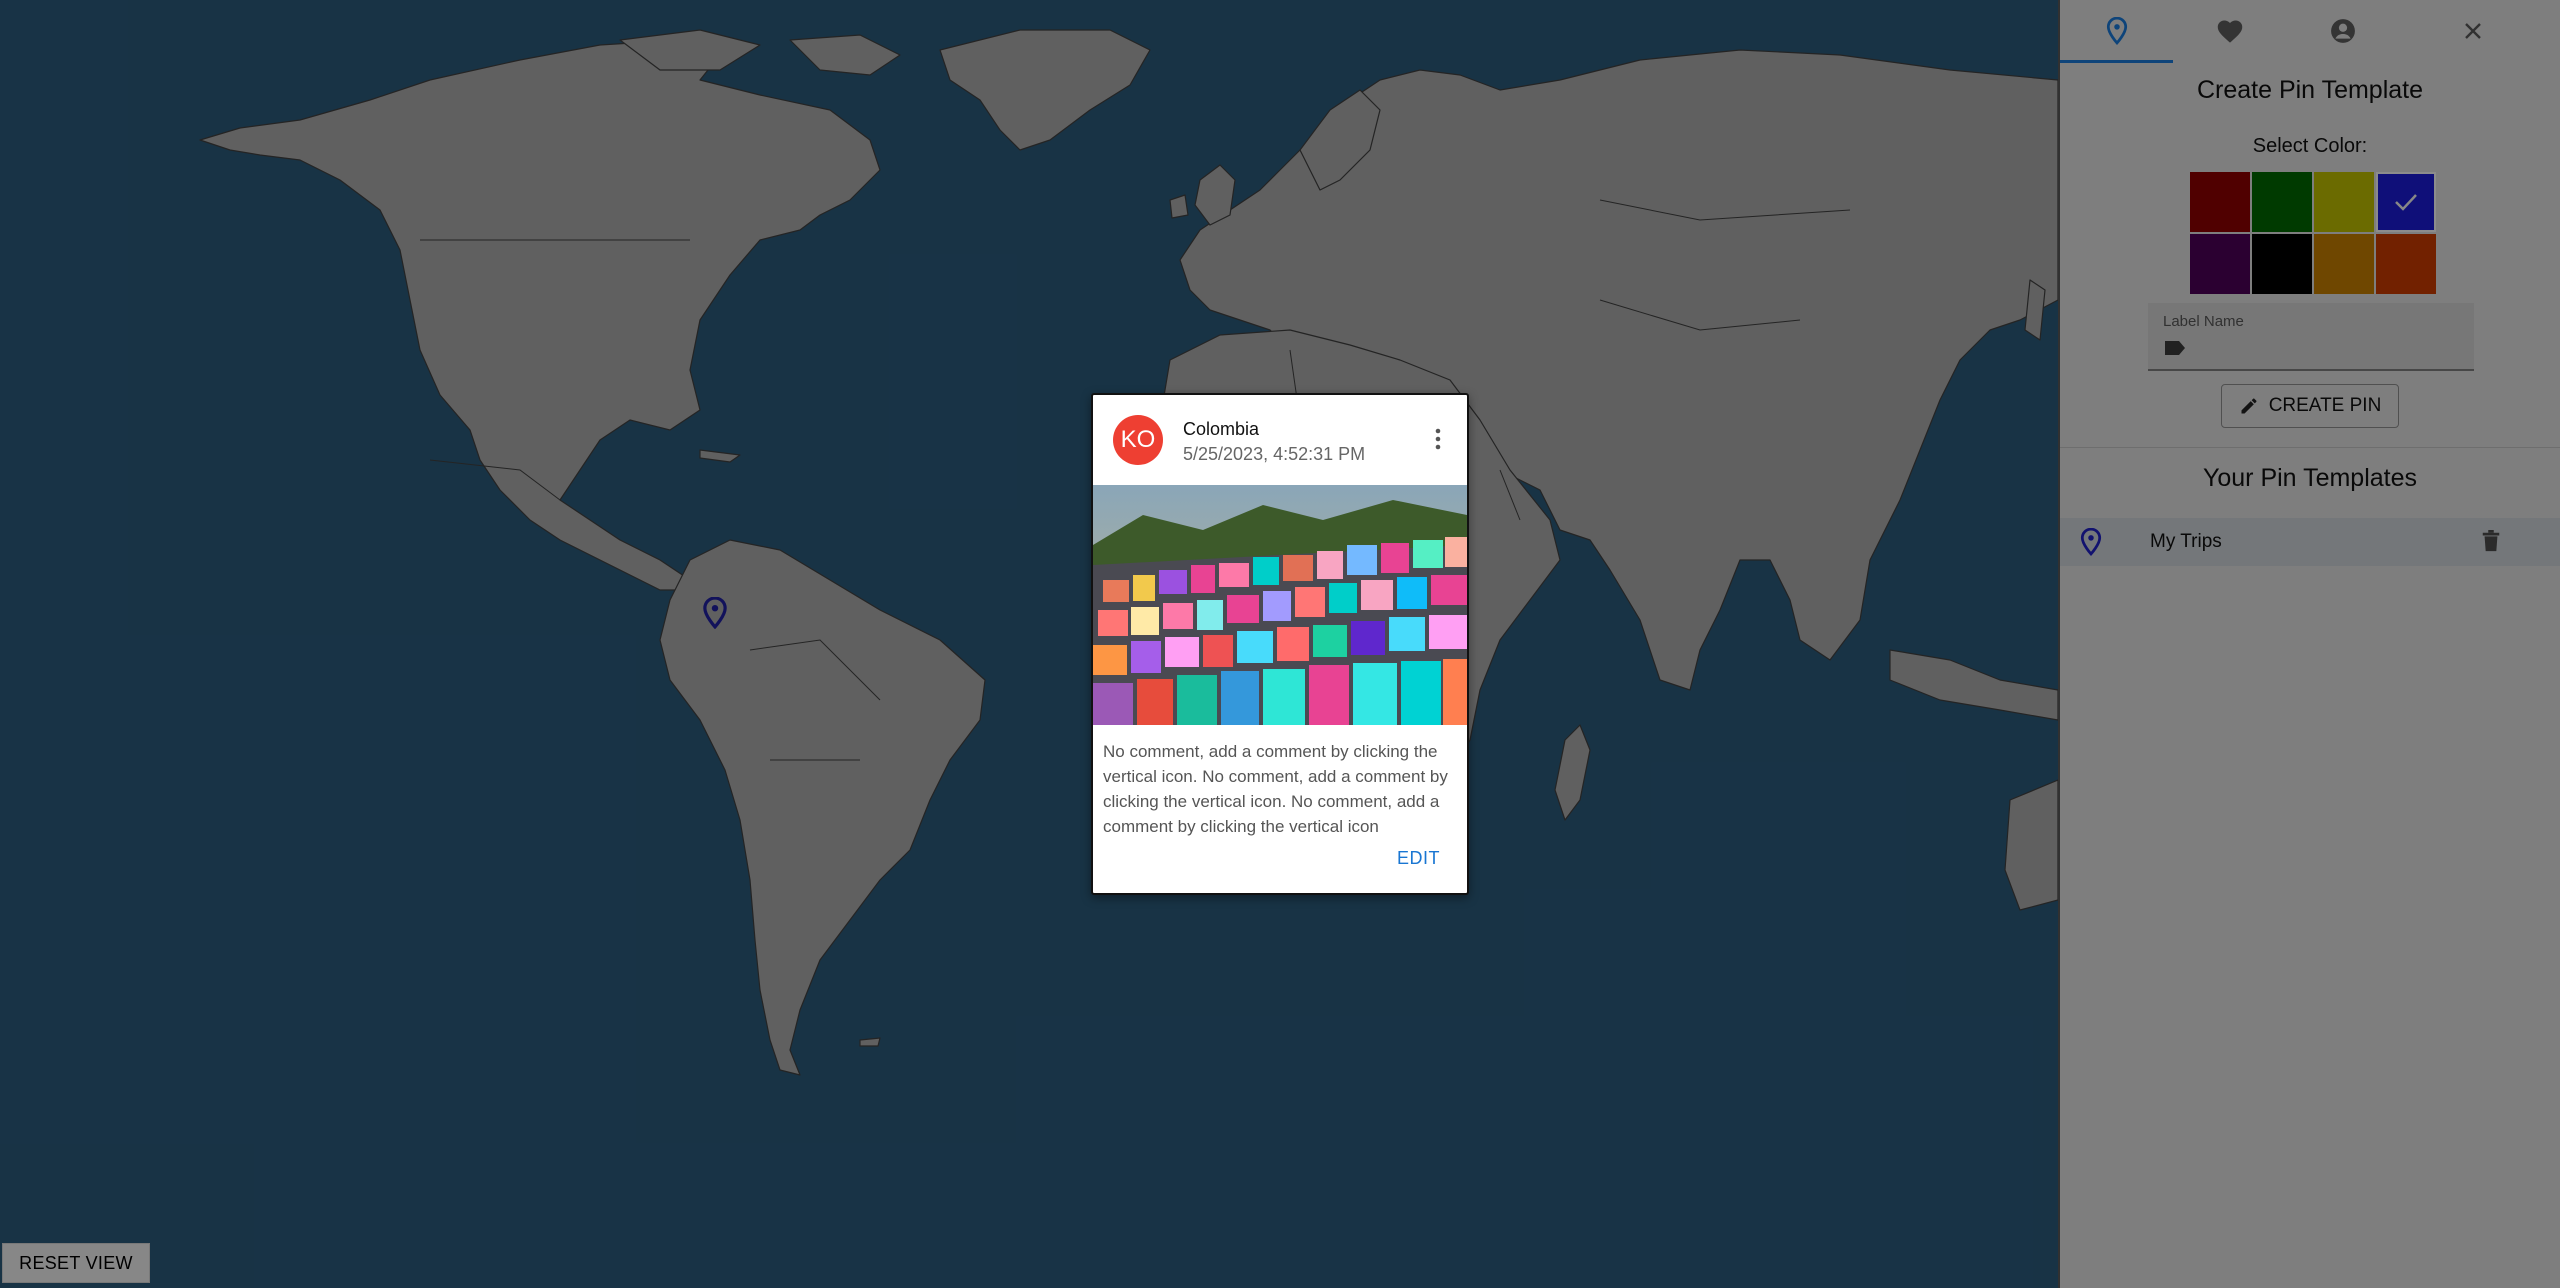 This screenshot has width=2560, height=1288. I want to click on more-vert-icon, so click(1438, 439).